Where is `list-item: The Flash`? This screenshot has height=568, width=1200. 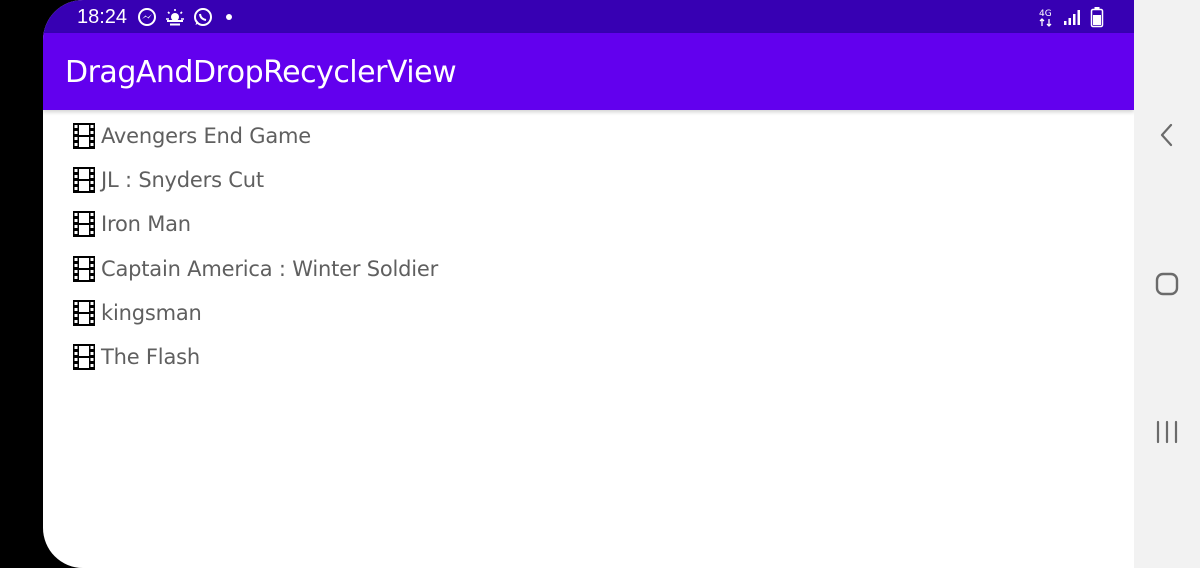
list-item: The Flash is located at coordinates (588, 357).